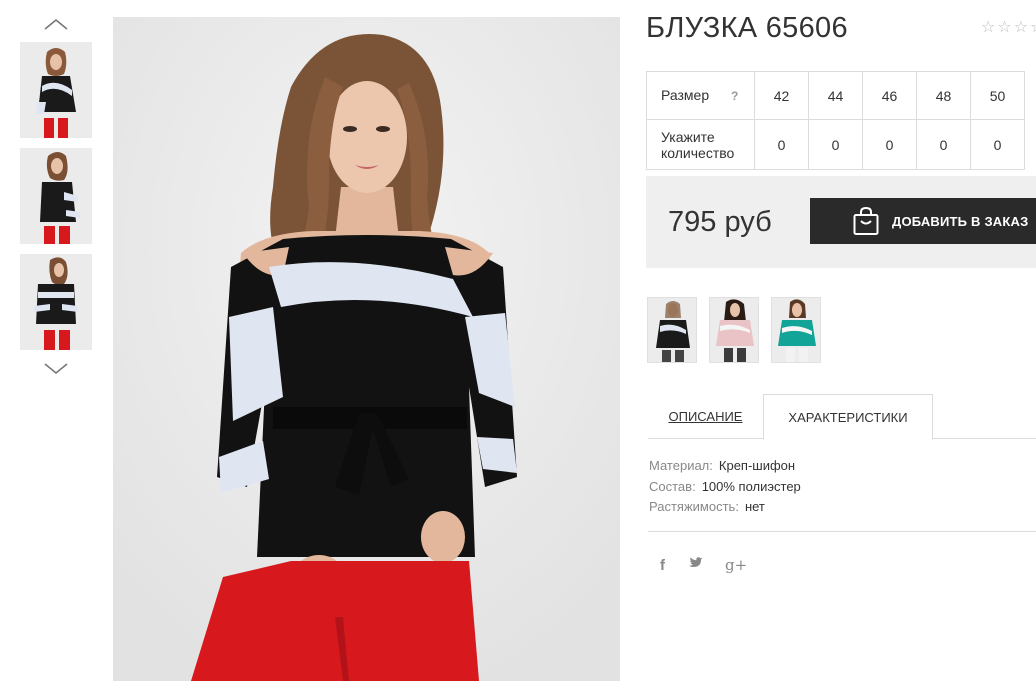  I want to click on facebook-icon: f, so click(662, 565).